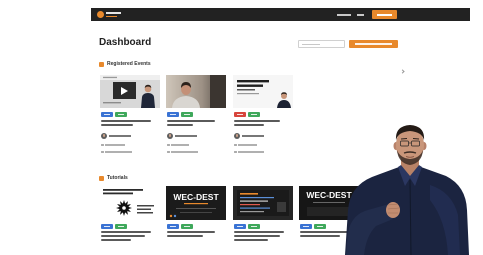 The width and height of the screenshot is (483, 255). I want to click on search-input, so click(321, 44).